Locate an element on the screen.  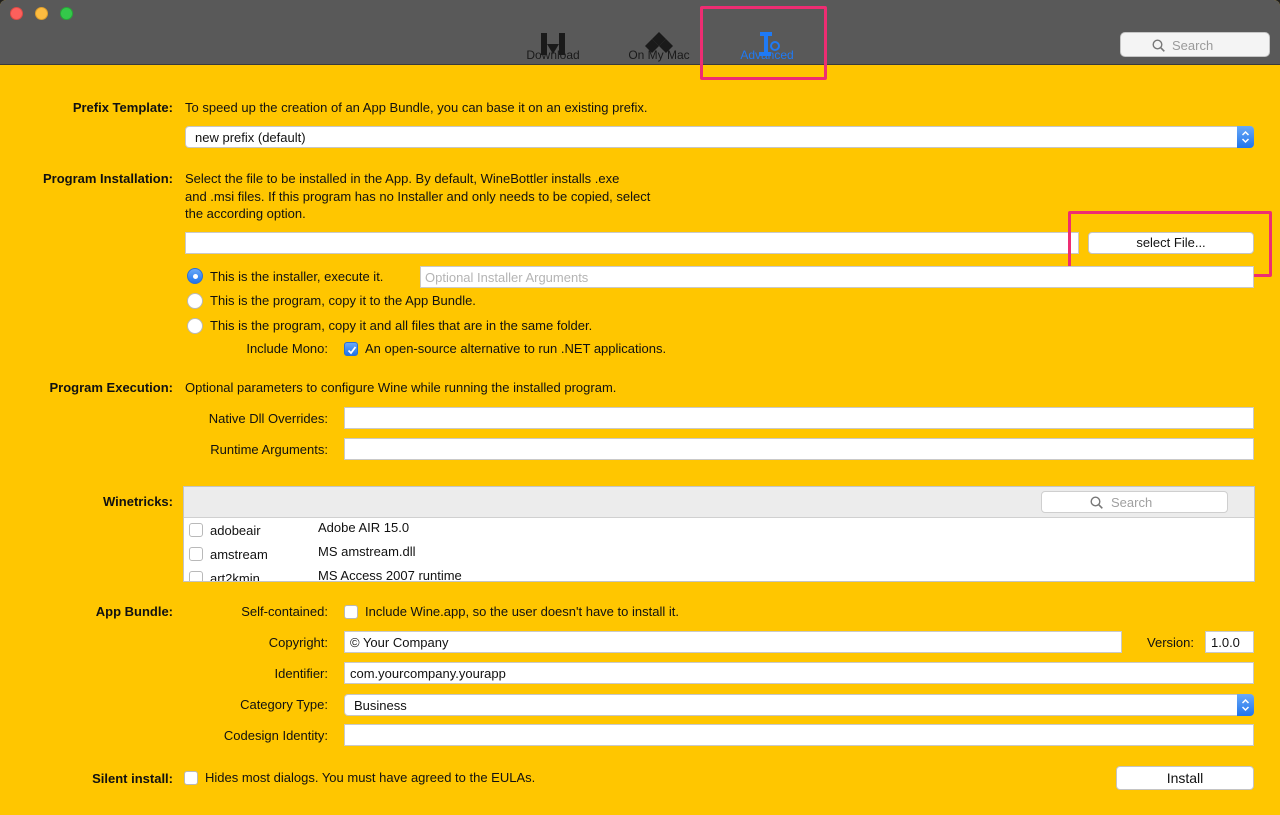
winetricks-search-field: Search is located at coordinates (1134, 502).